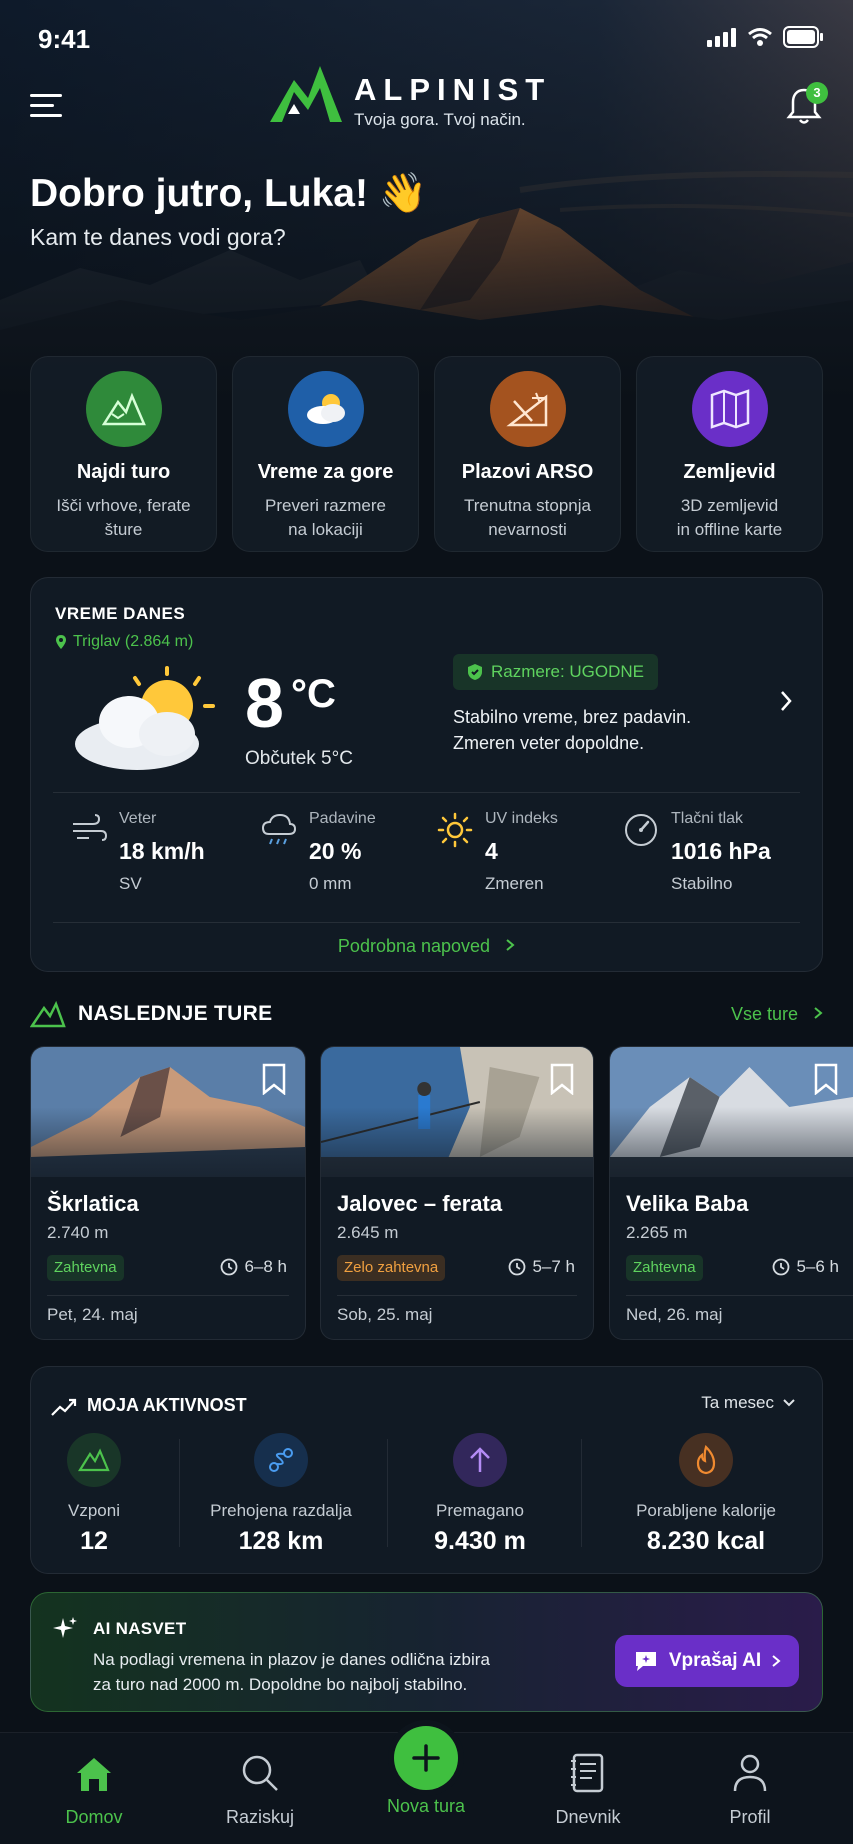  I want to click on detailed-forecast-link: Podrobna napoved, so click(426, 946).